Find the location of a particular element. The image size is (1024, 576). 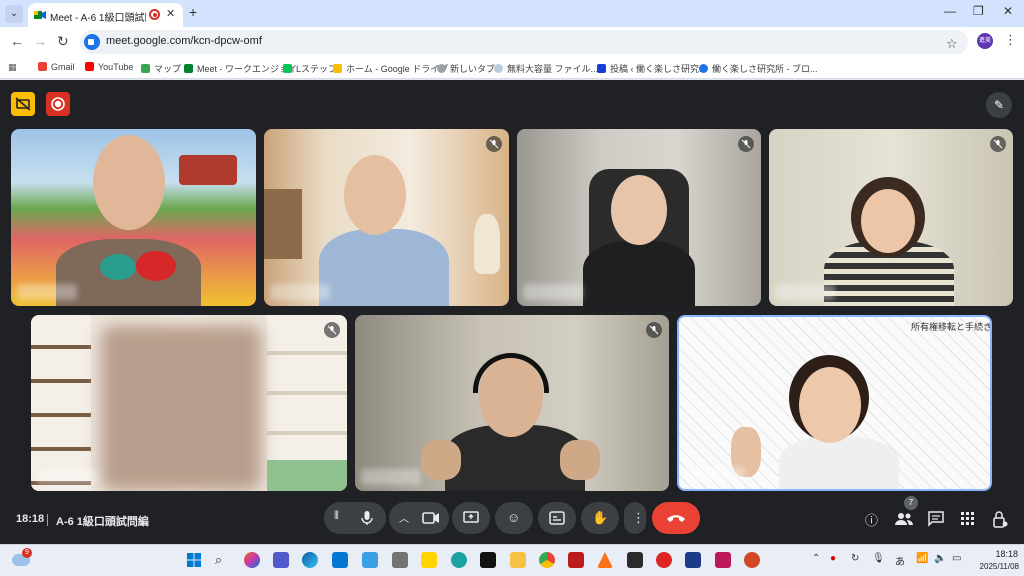

reactions-button: ☺ is located at coordinates (514, 518).